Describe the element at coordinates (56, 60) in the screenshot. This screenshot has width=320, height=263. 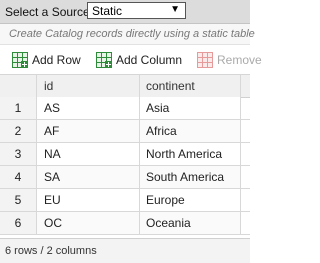
I see `add-row-label: Add Row` at that location.